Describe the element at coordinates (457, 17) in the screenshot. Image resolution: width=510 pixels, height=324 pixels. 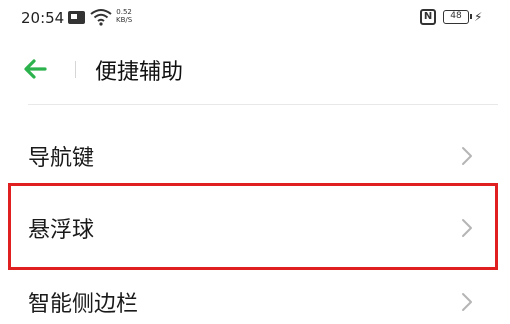
I see `battery-icon: 48` at that location.